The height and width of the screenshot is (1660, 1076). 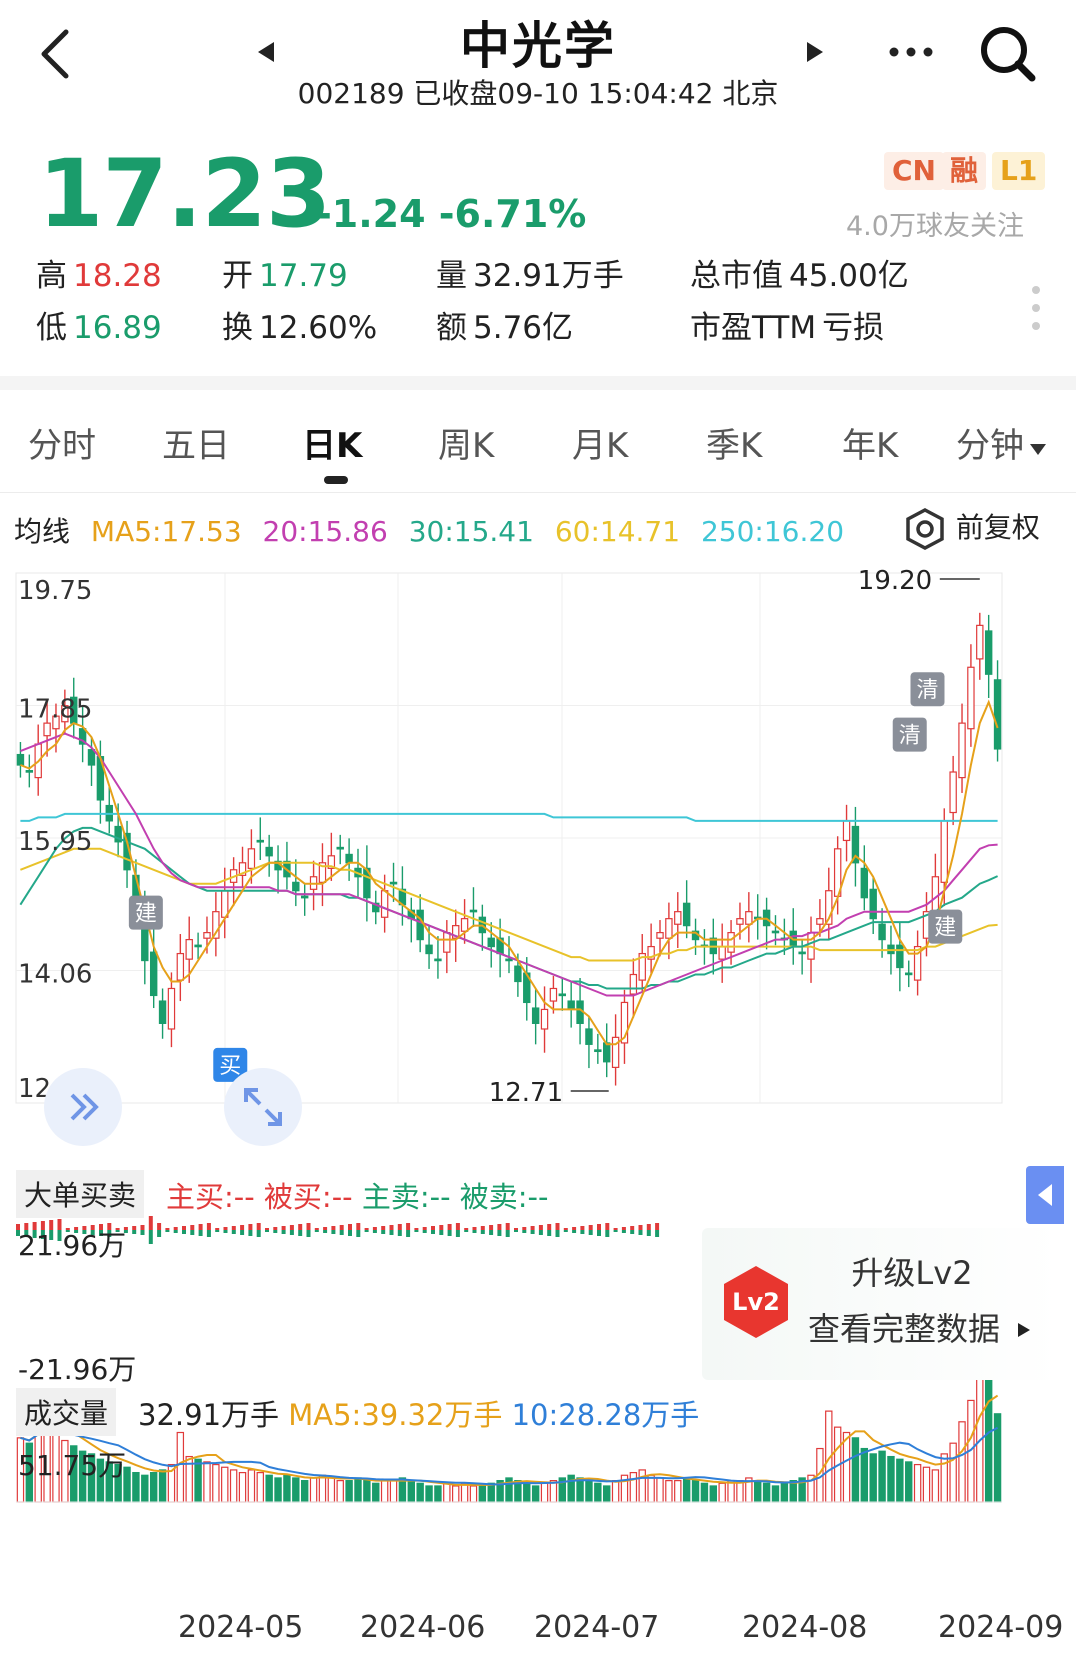 What do you see at coordinates (964, 171) in the screenshot?
I see `badge-margin: 融` at bounding box center [964, 171].